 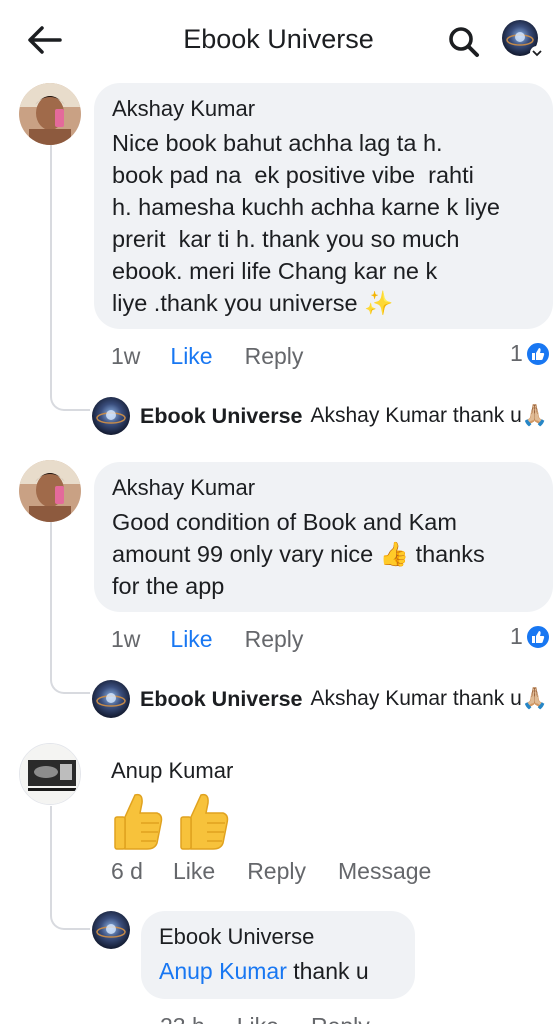 I want to click on search-button, so click(x=464, y=42).